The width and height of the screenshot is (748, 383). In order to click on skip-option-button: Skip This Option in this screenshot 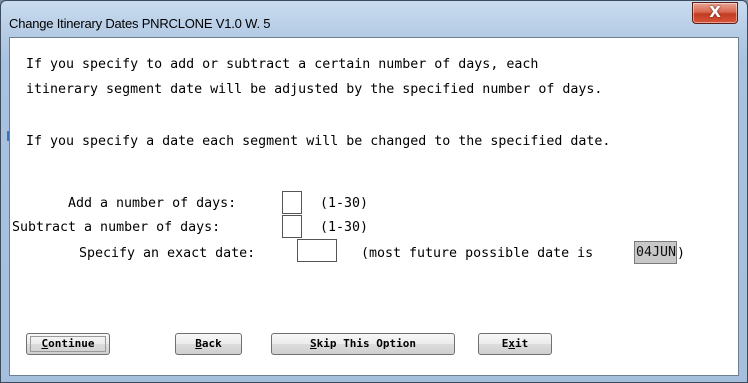, I will do `click(363, 344)`.